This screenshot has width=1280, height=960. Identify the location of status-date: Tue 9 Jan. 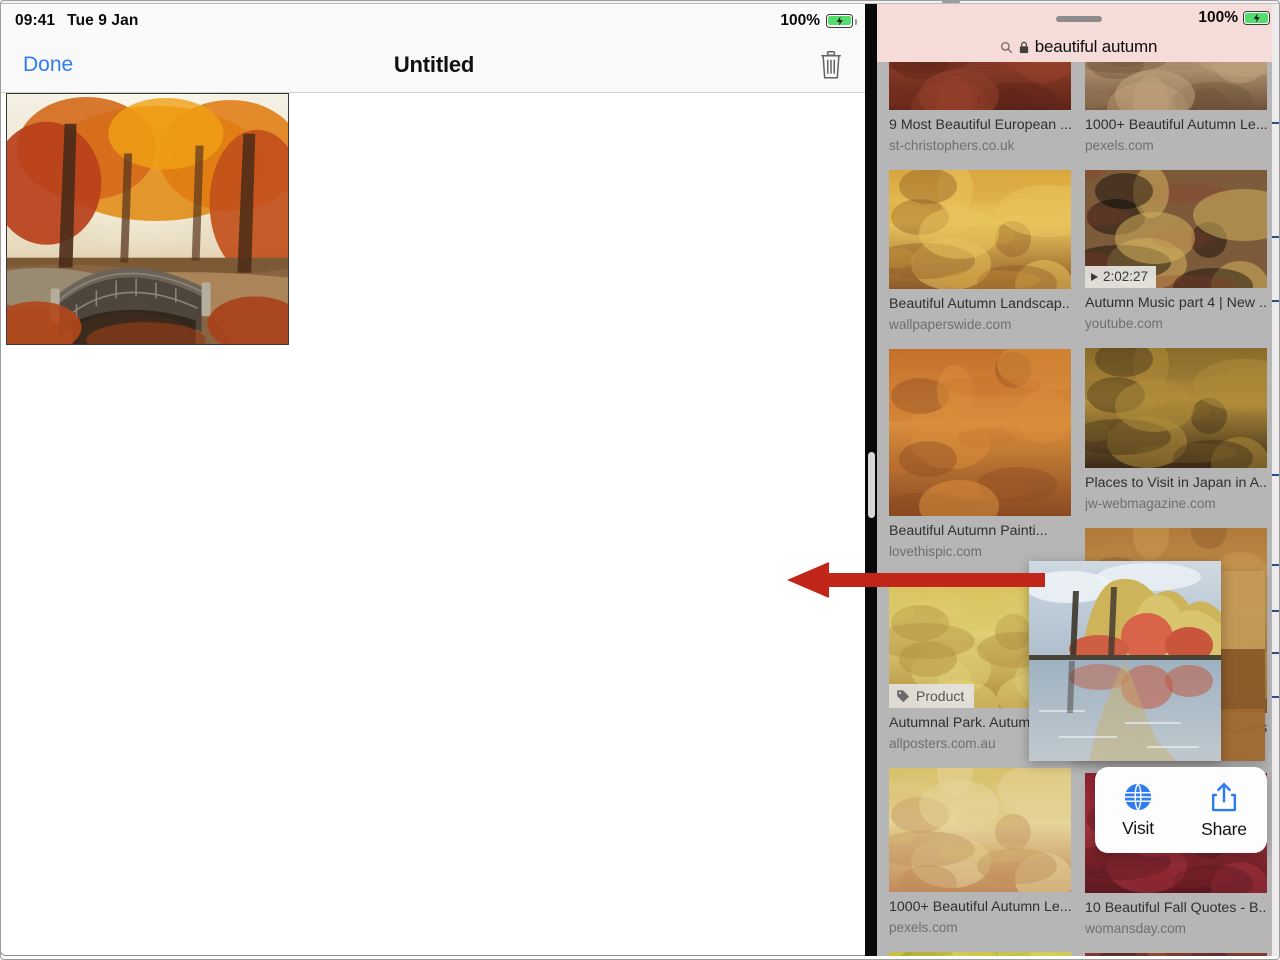
(103, 20).